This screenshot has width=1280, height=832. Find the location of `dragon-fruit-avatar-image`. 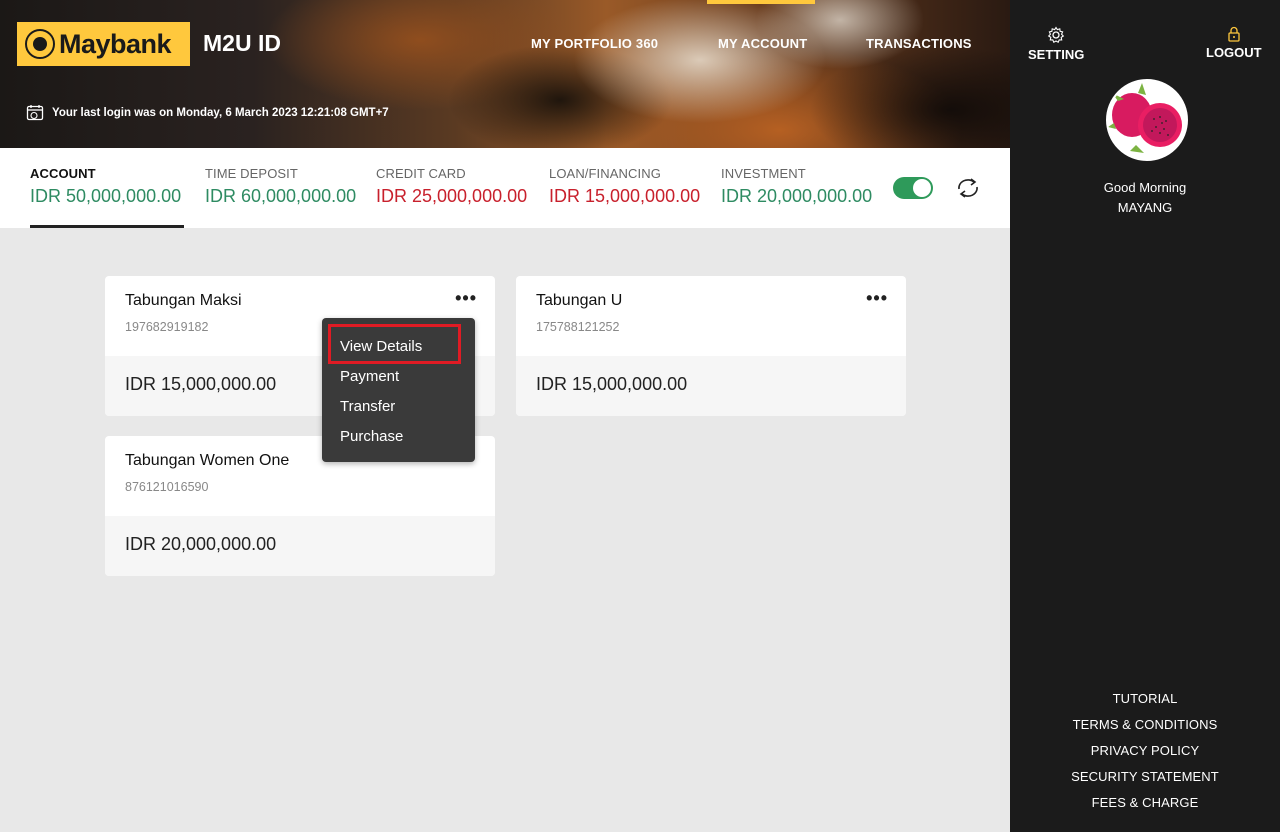

dragon-fruit-avatar-image is located at coordinates (1147, 120).